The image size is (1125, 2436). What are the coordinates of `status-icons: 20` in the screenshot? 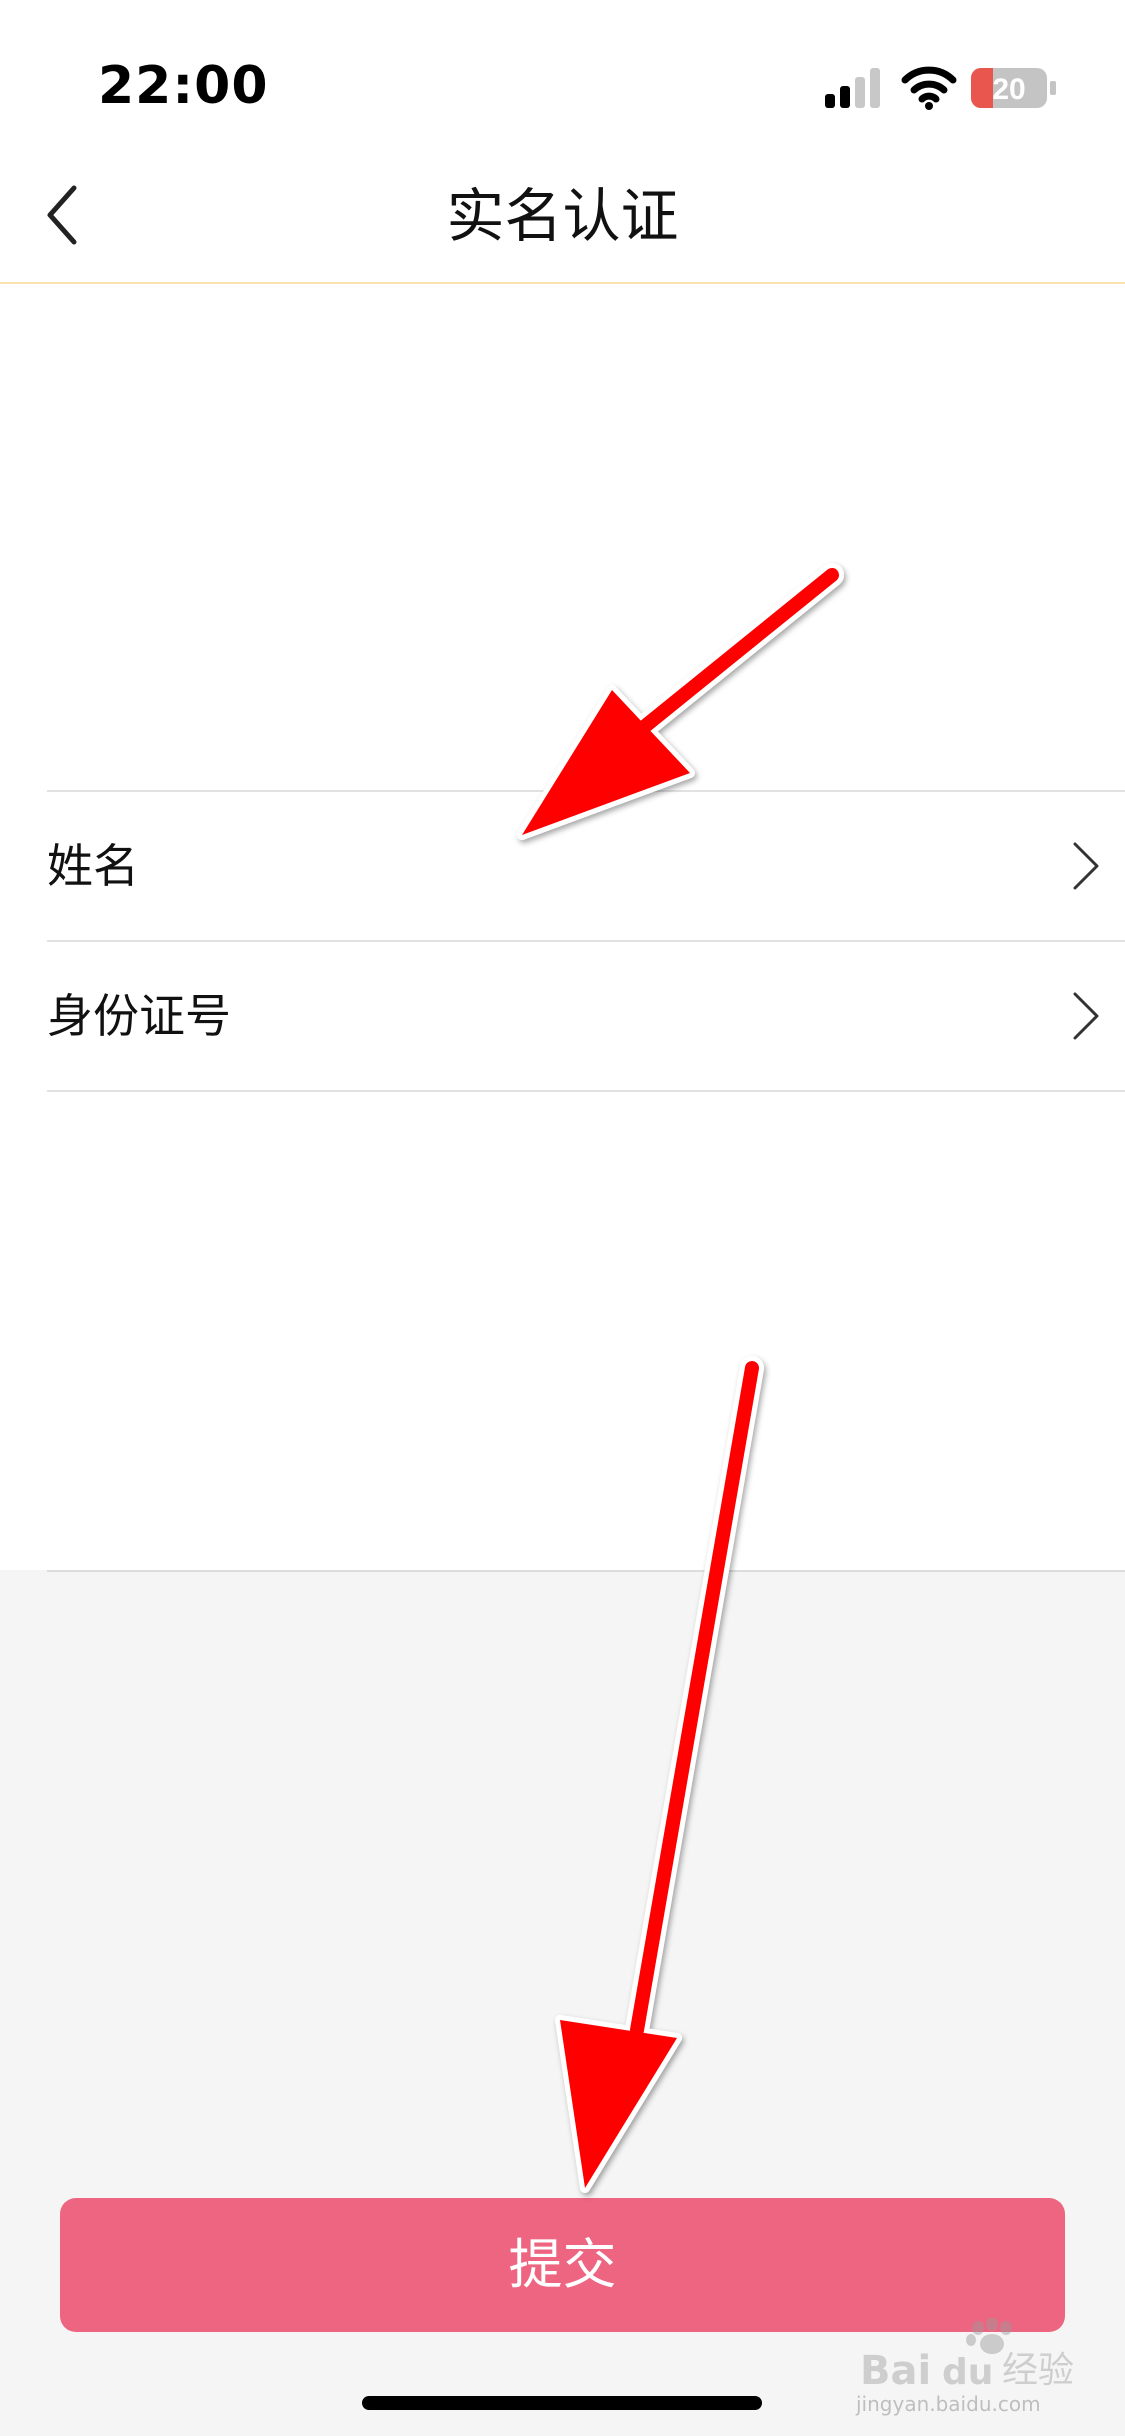 It's located at (940, 88).